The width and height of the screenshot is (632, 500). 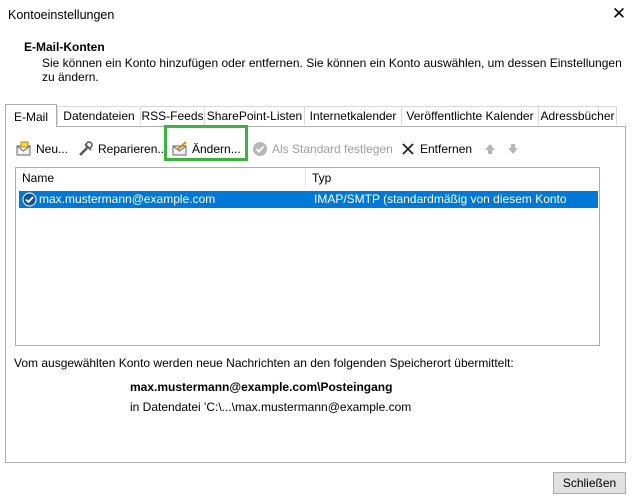 I want to click on arrow-up-icon, so click(x=490, y=149).